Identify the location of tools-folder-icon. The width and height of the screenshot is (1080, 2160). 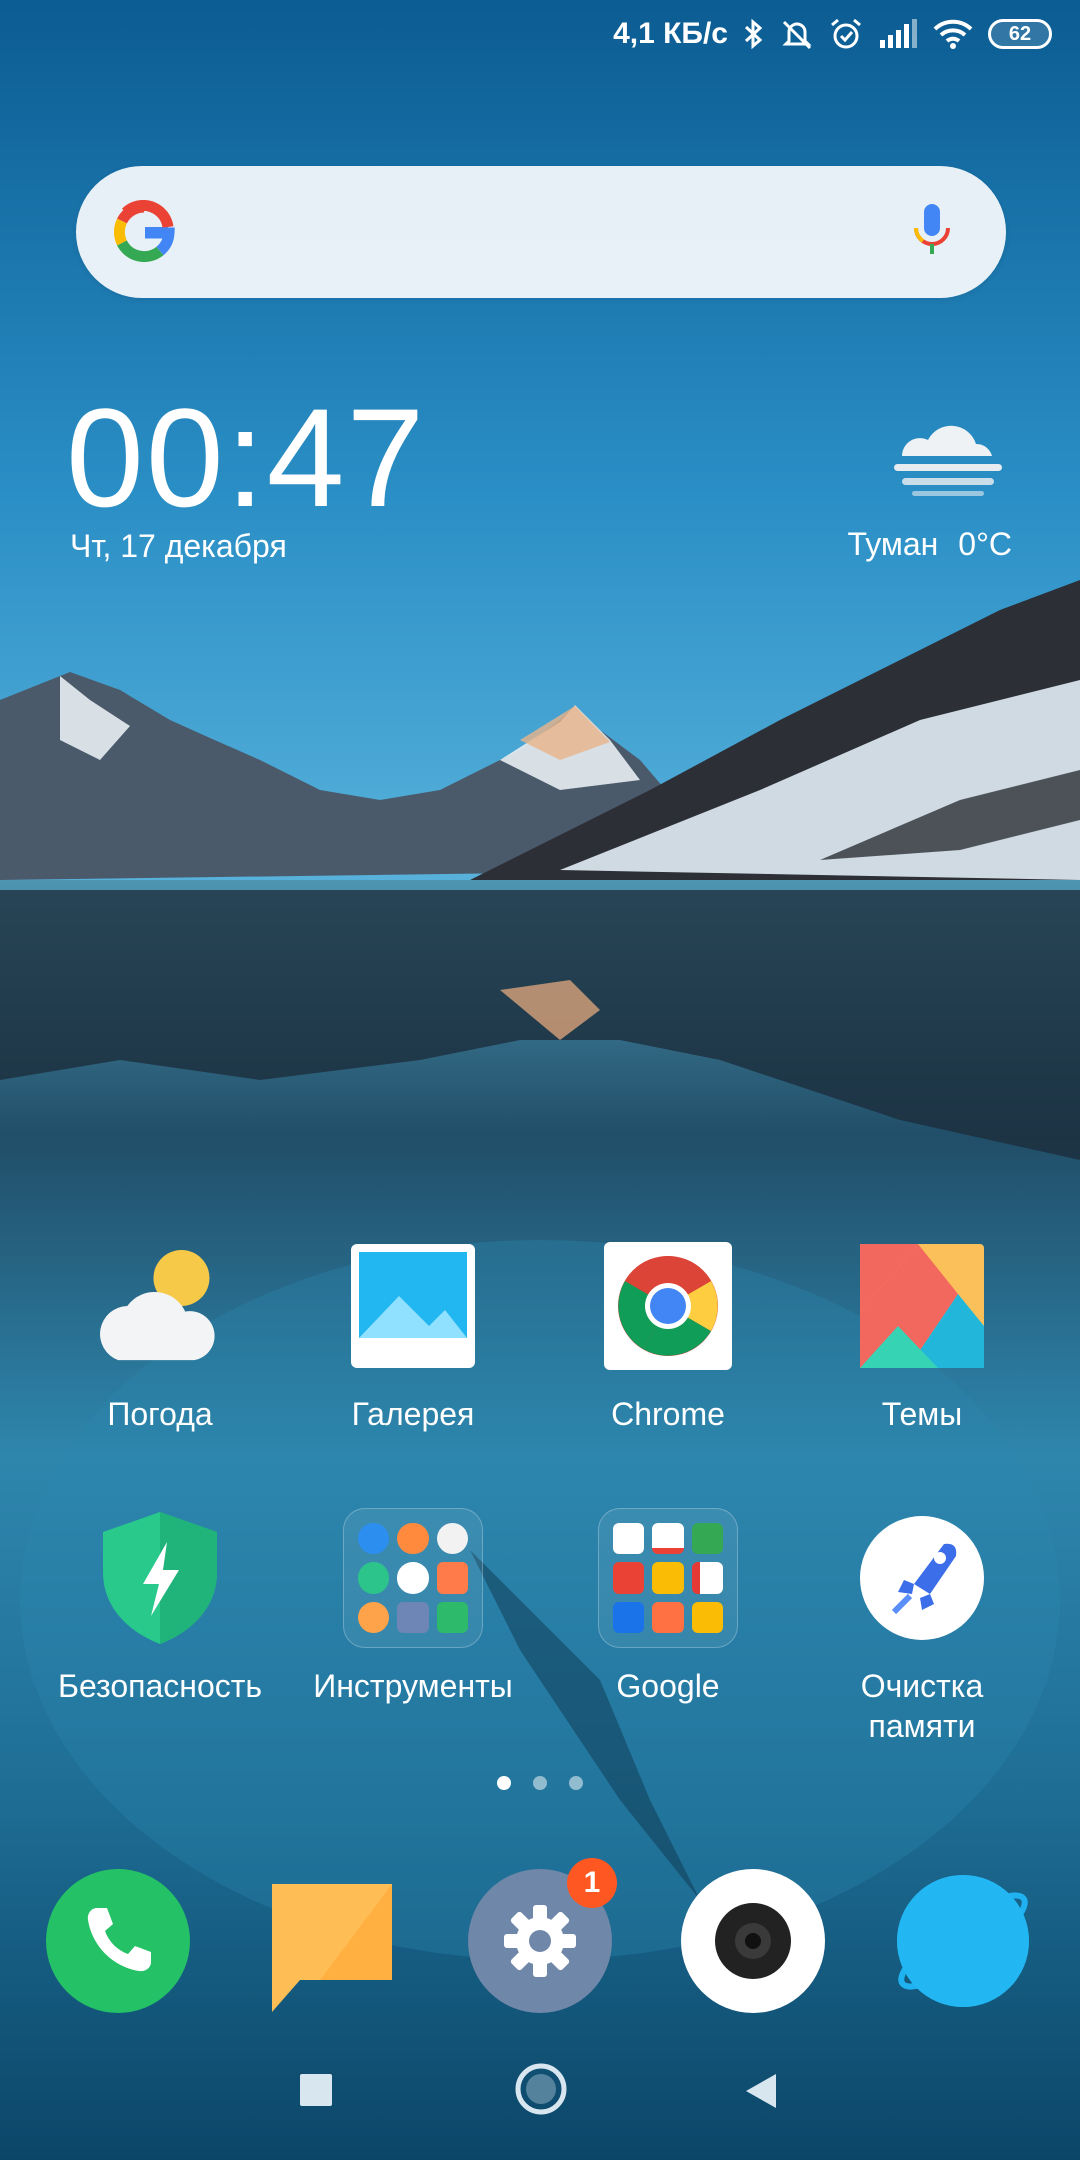
(413, 1578).